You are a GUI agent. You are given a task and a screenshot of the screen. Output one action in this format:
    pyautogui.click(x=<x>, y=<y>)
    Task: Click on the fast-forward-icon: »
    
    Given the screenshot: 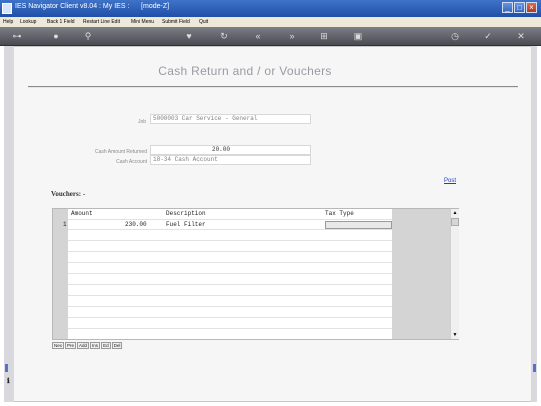 What is the action you would take?
    pyautogui.click(x=292, y=36)
    